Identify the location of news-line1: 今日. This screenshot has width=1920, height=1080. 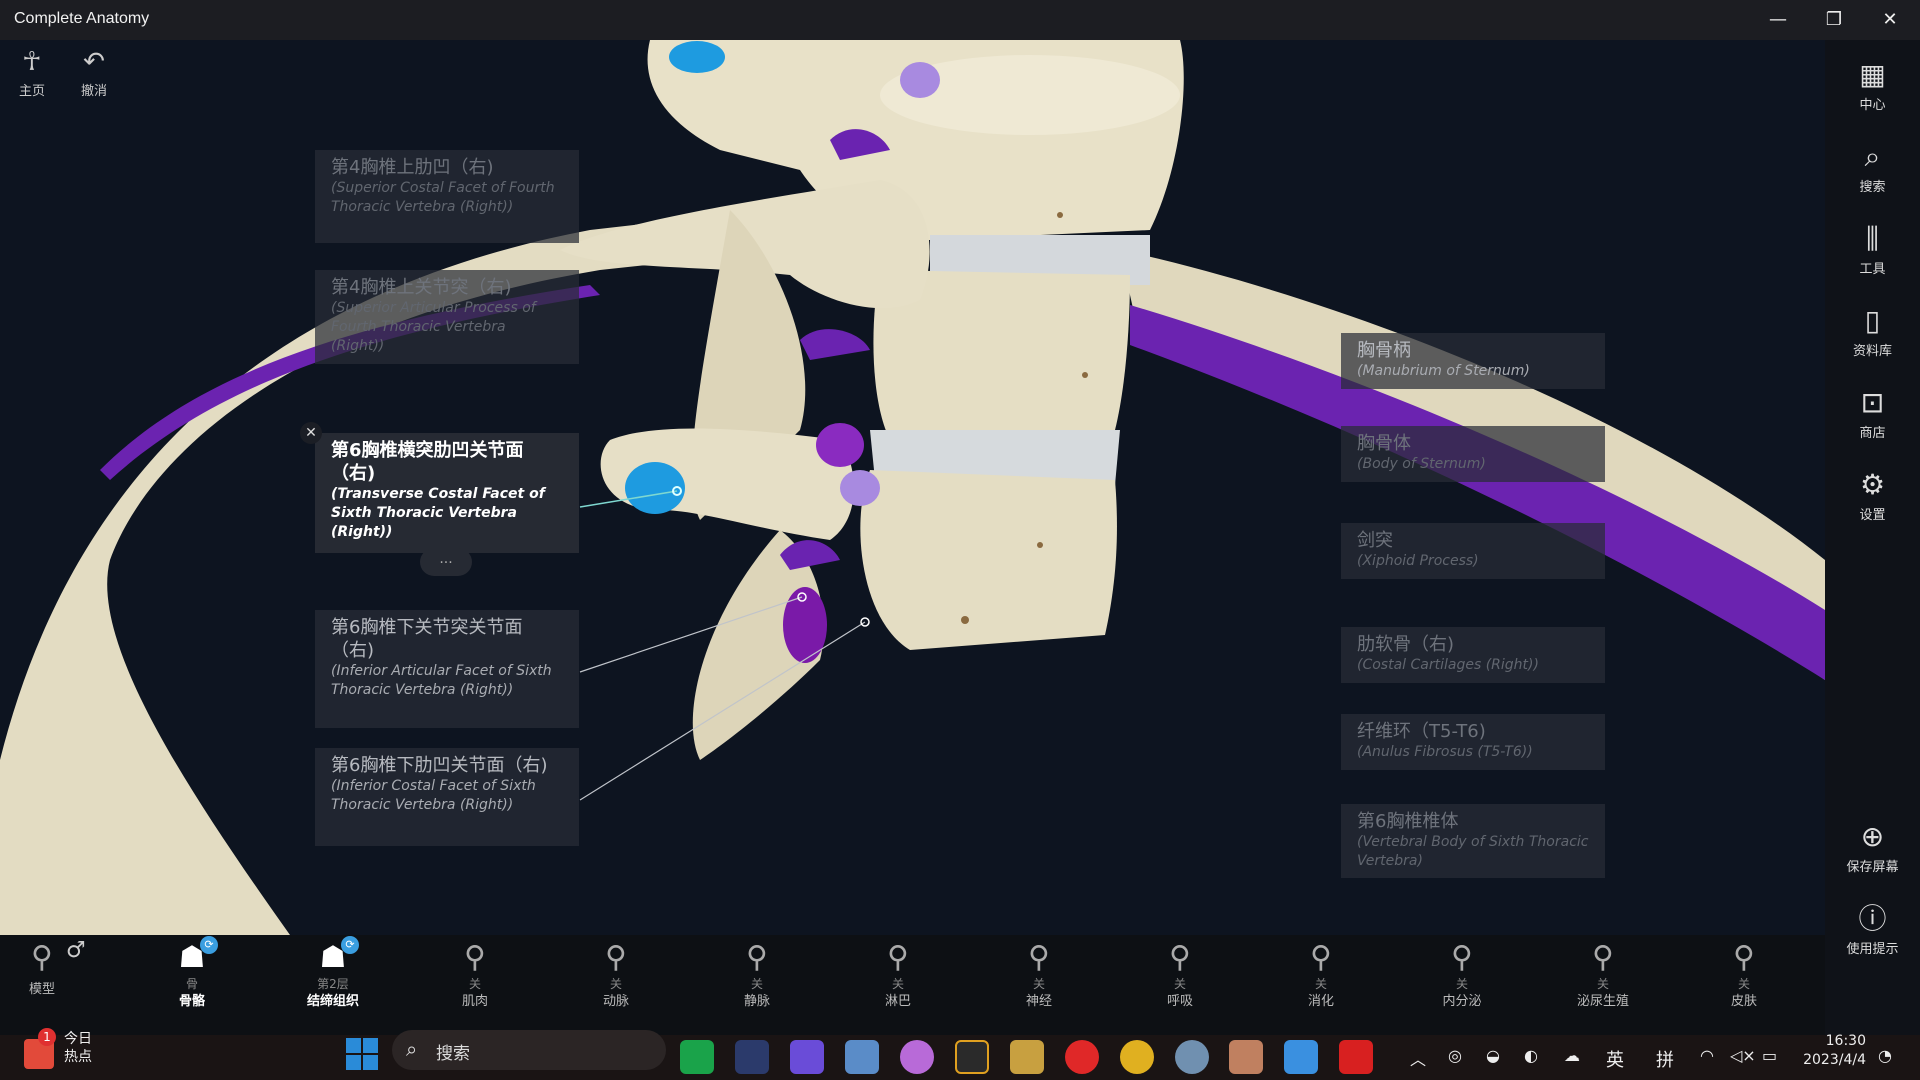
(78, 1039).